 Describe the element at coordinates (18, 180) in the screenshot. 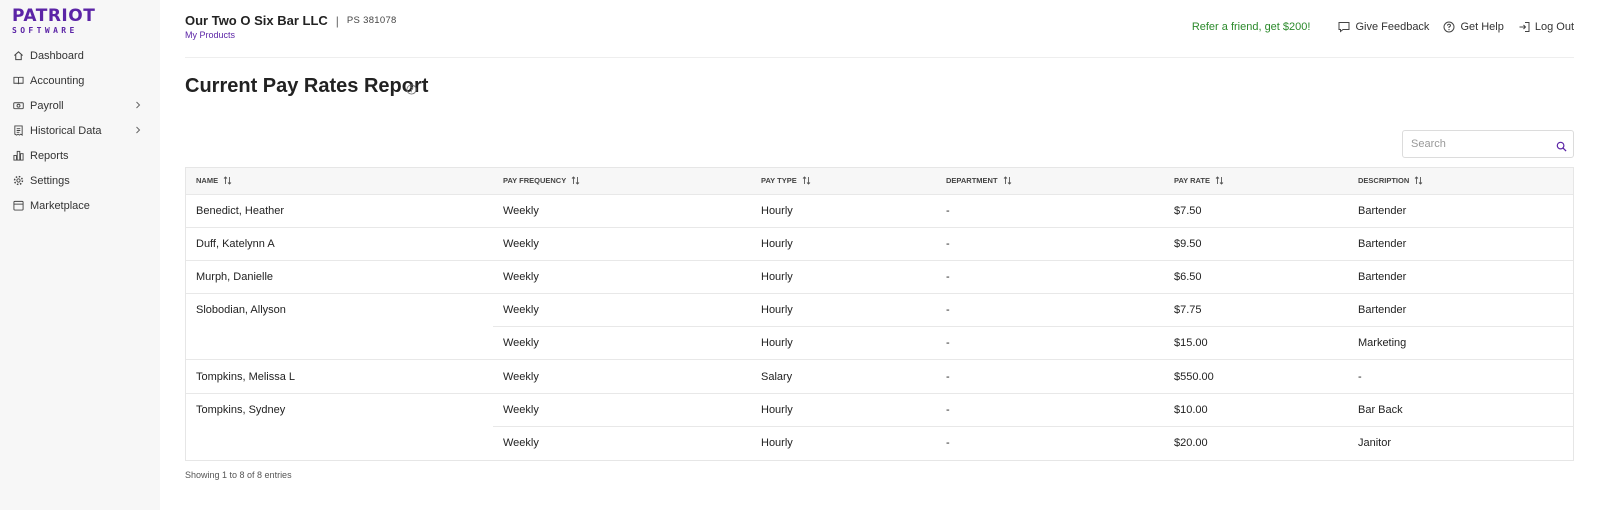

I see `gear-icon` at that location.